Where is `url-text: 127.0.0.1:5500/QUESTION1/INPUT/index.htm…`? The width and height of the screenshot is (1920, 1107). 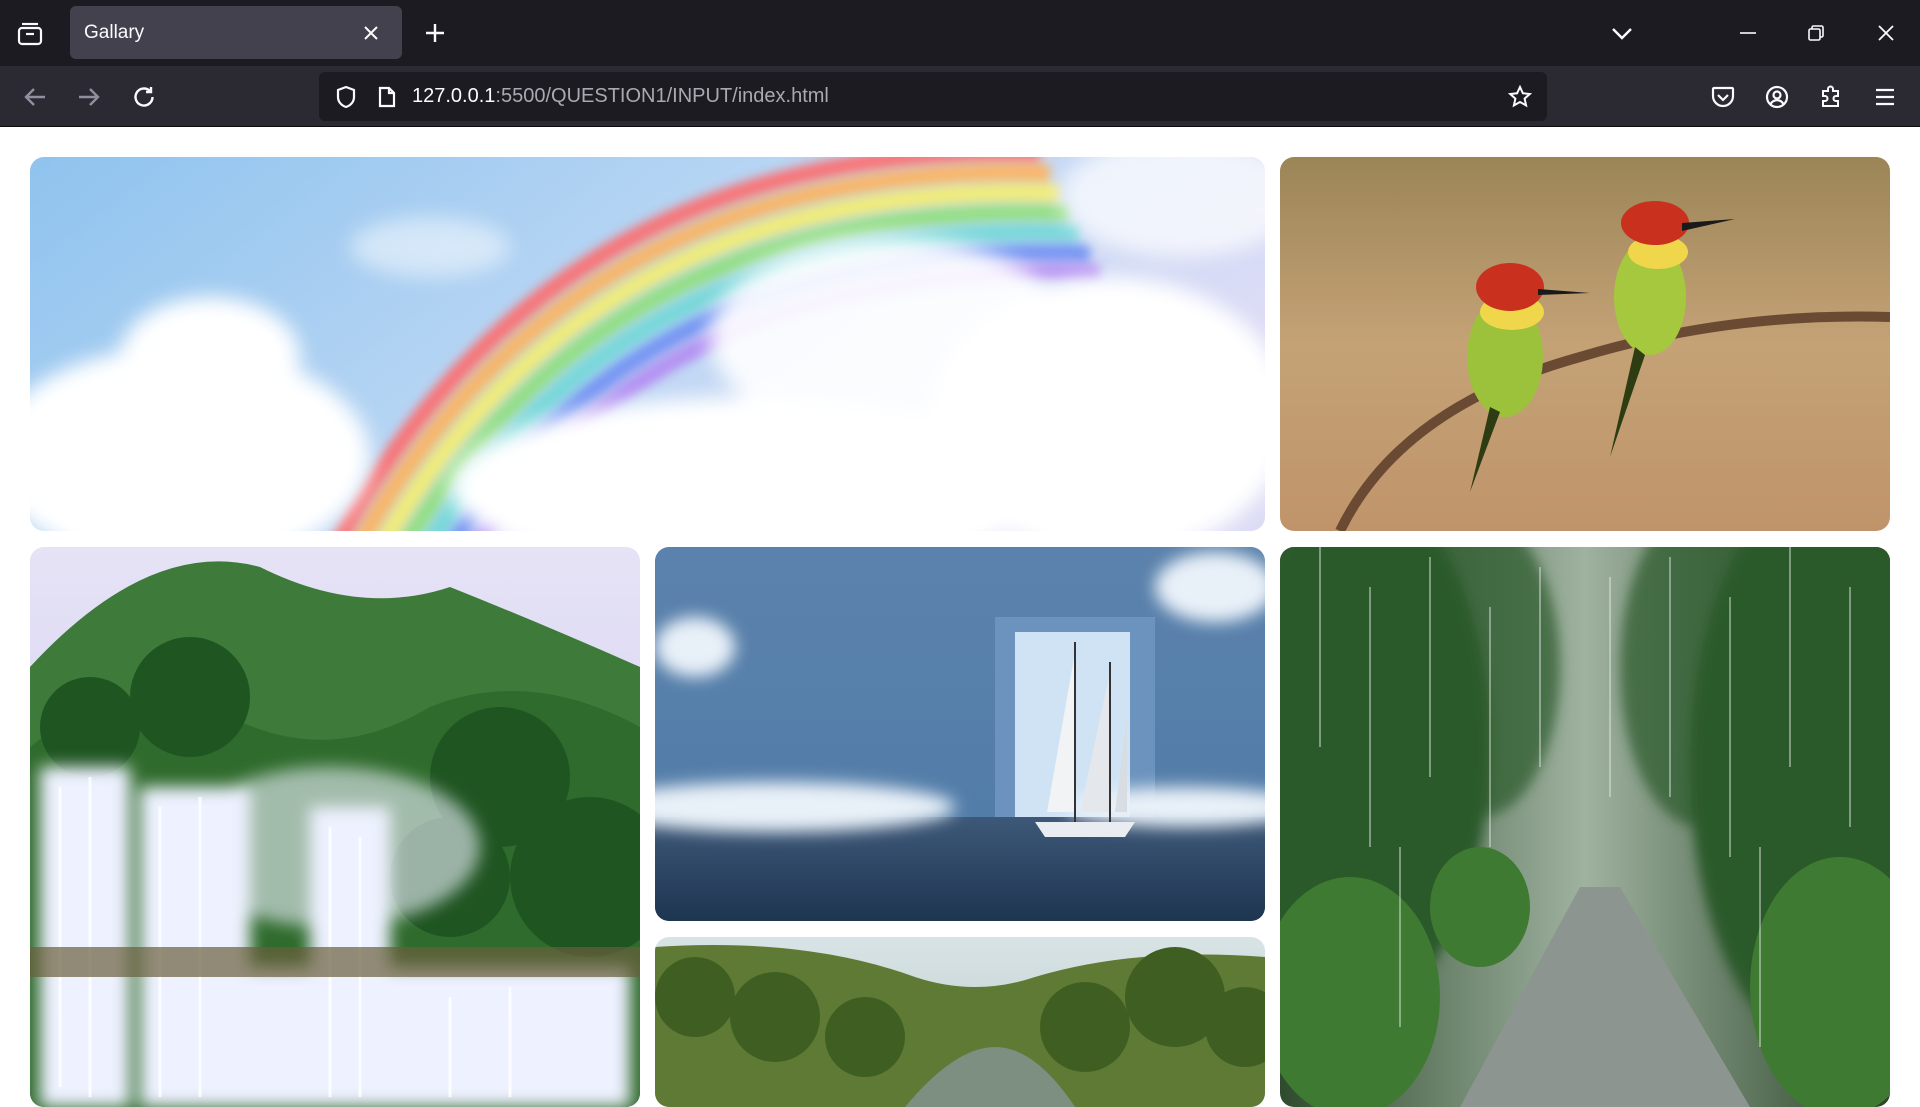 url-text: 127.0.0.1:5500/QUESTION1/INPUT/index.htm… is located at coordinates (620, 96).